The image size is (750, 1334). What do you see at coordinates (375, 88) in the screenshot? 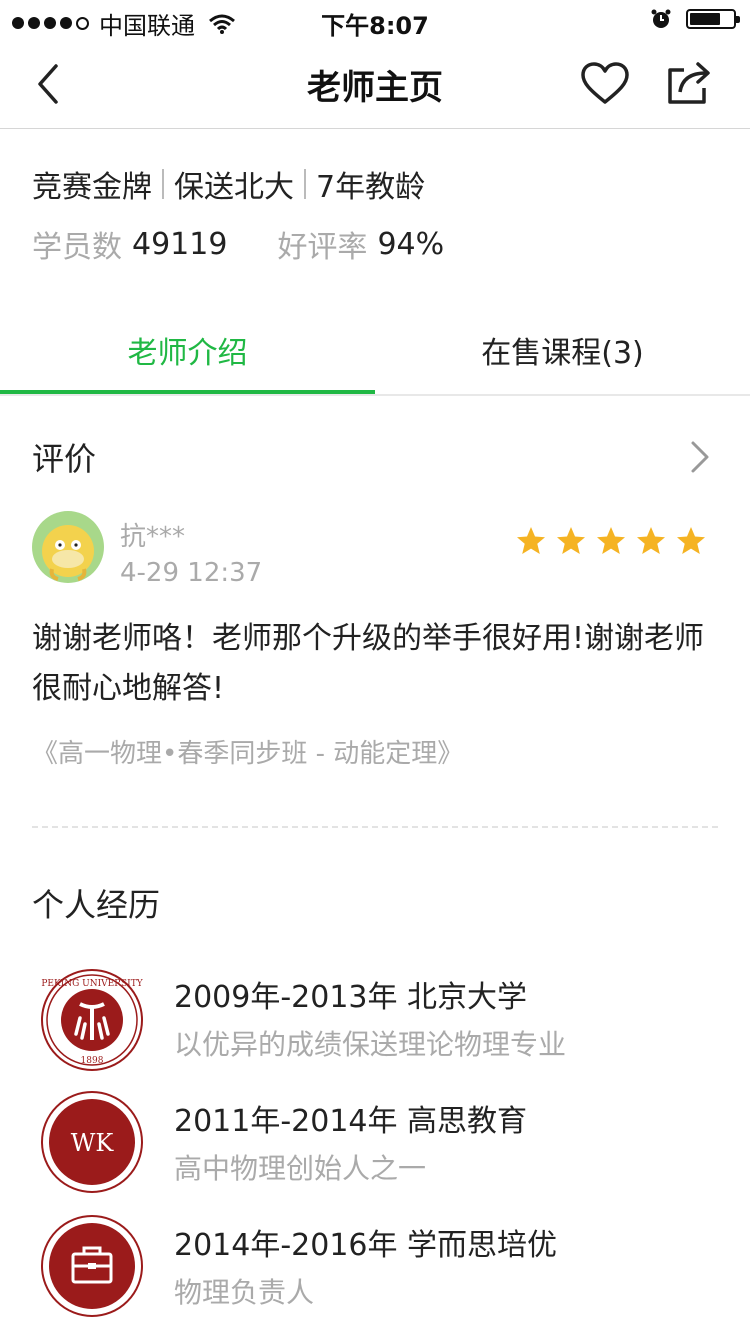
I see `page-title: 老师主页` at bounding box center [375, 88].